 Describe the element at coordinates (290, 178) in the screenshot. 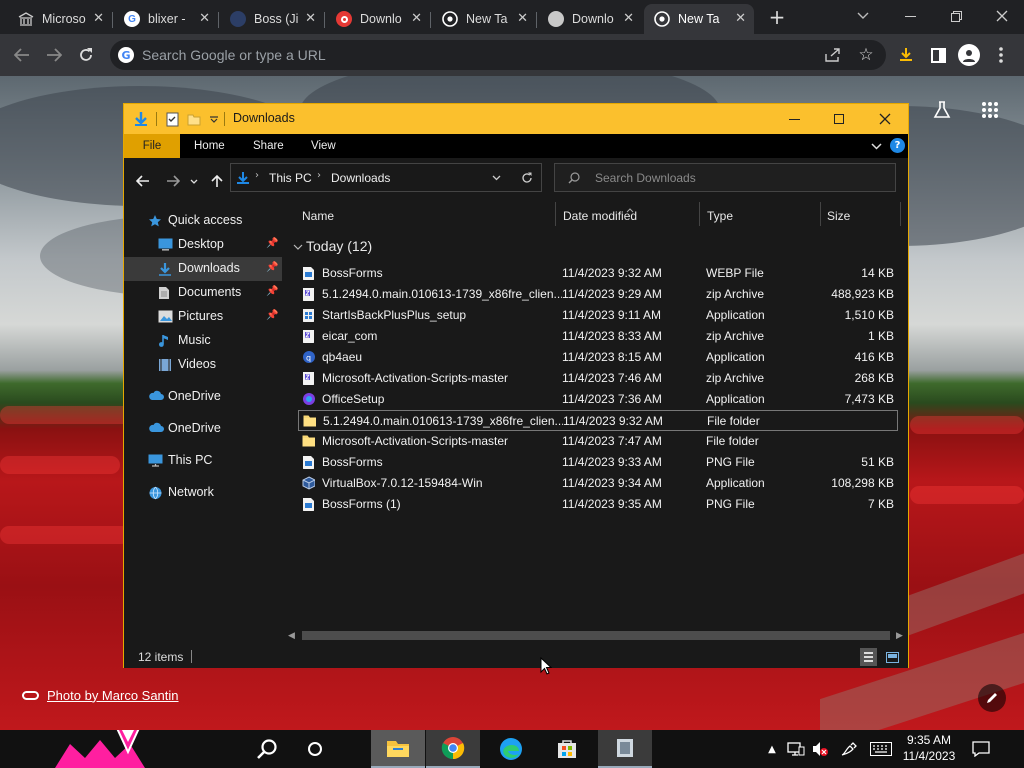

I see `breadcrumb-this-pc: This PC` at that location.